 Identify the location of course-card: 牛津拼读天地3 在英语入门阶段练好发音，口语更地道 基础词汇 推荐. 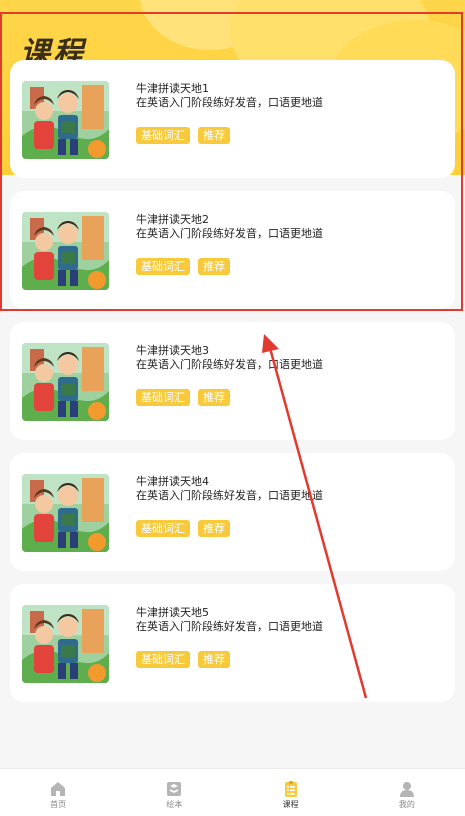
(232, 381).